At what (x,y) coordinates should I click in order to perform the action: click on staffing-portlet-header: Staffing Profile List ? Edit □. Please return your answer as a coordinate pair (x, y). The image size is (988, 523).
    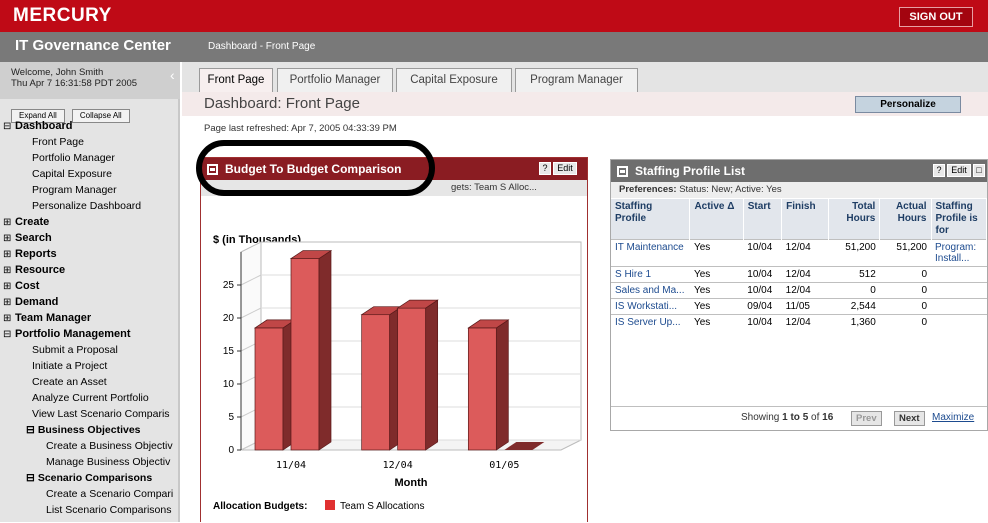
    Looking at the image, I should click on (799, 171).